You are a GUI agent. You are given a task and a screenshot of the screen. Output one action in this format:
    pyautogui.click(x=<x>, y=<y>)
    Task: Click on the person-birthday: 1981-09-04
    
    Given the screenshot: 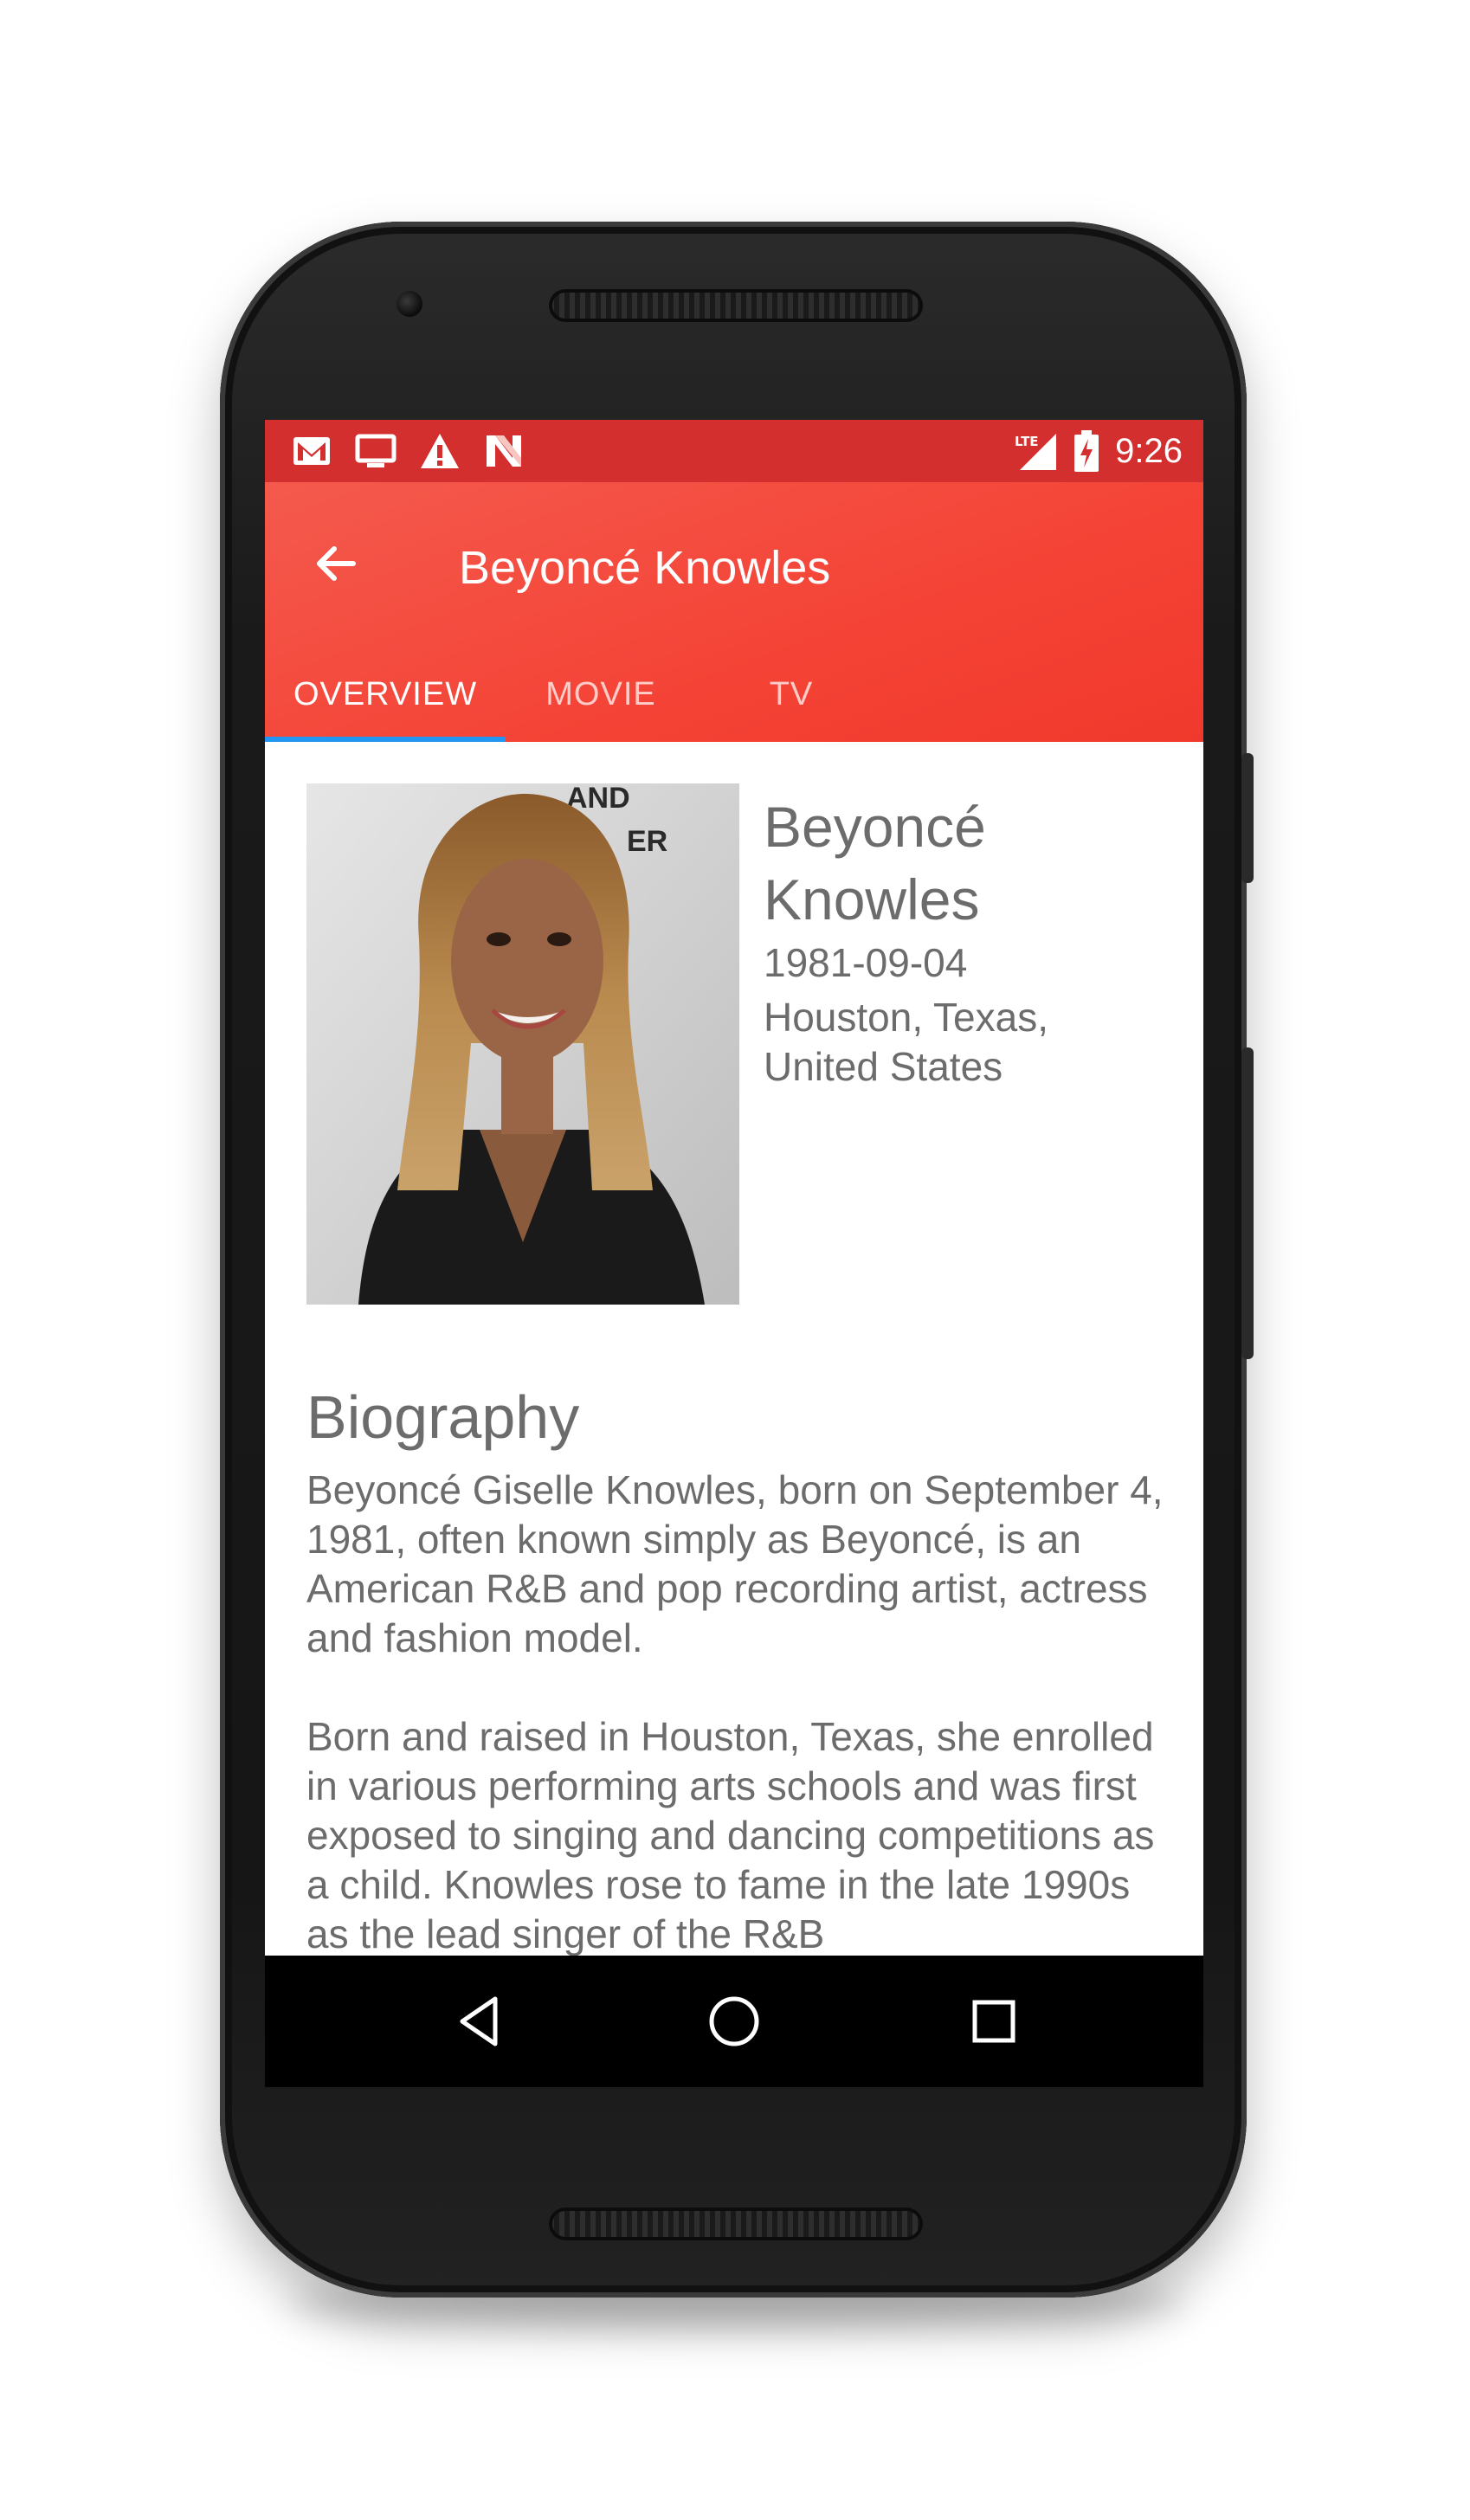 What is the action you would take?
    pyautogui.click(x=866, y=962)
    